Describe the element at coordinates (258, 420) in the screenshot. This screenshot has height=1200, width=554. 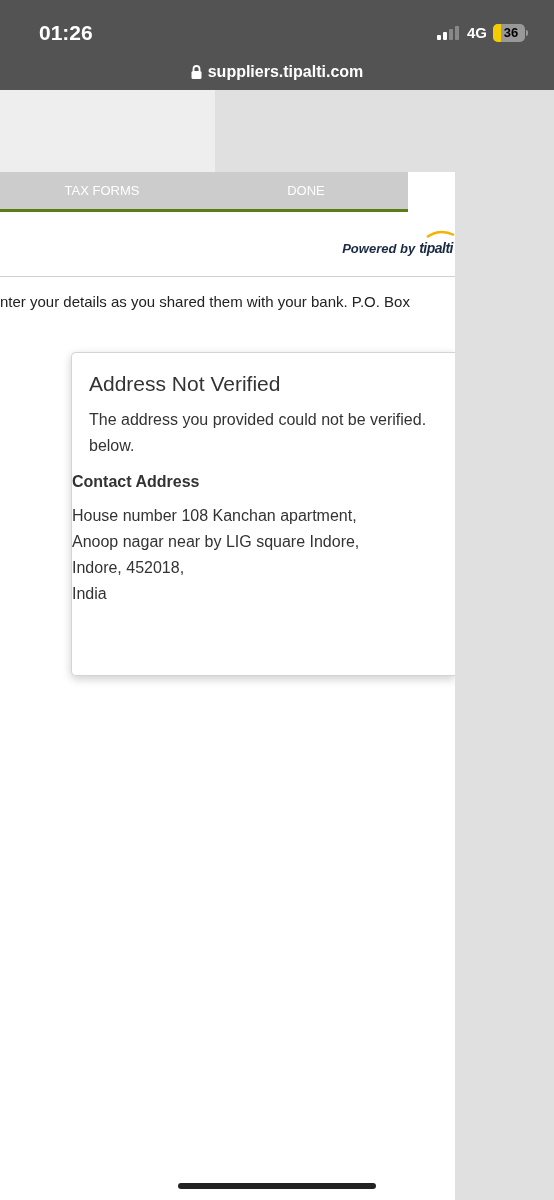
I see `dialog-message: The address you provided could not be verified.` at that location.